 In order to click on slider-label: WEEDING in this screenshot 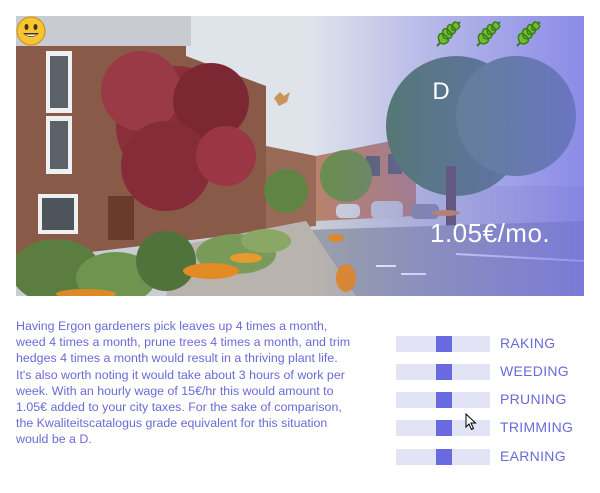, I will do `click(534, 371)`.